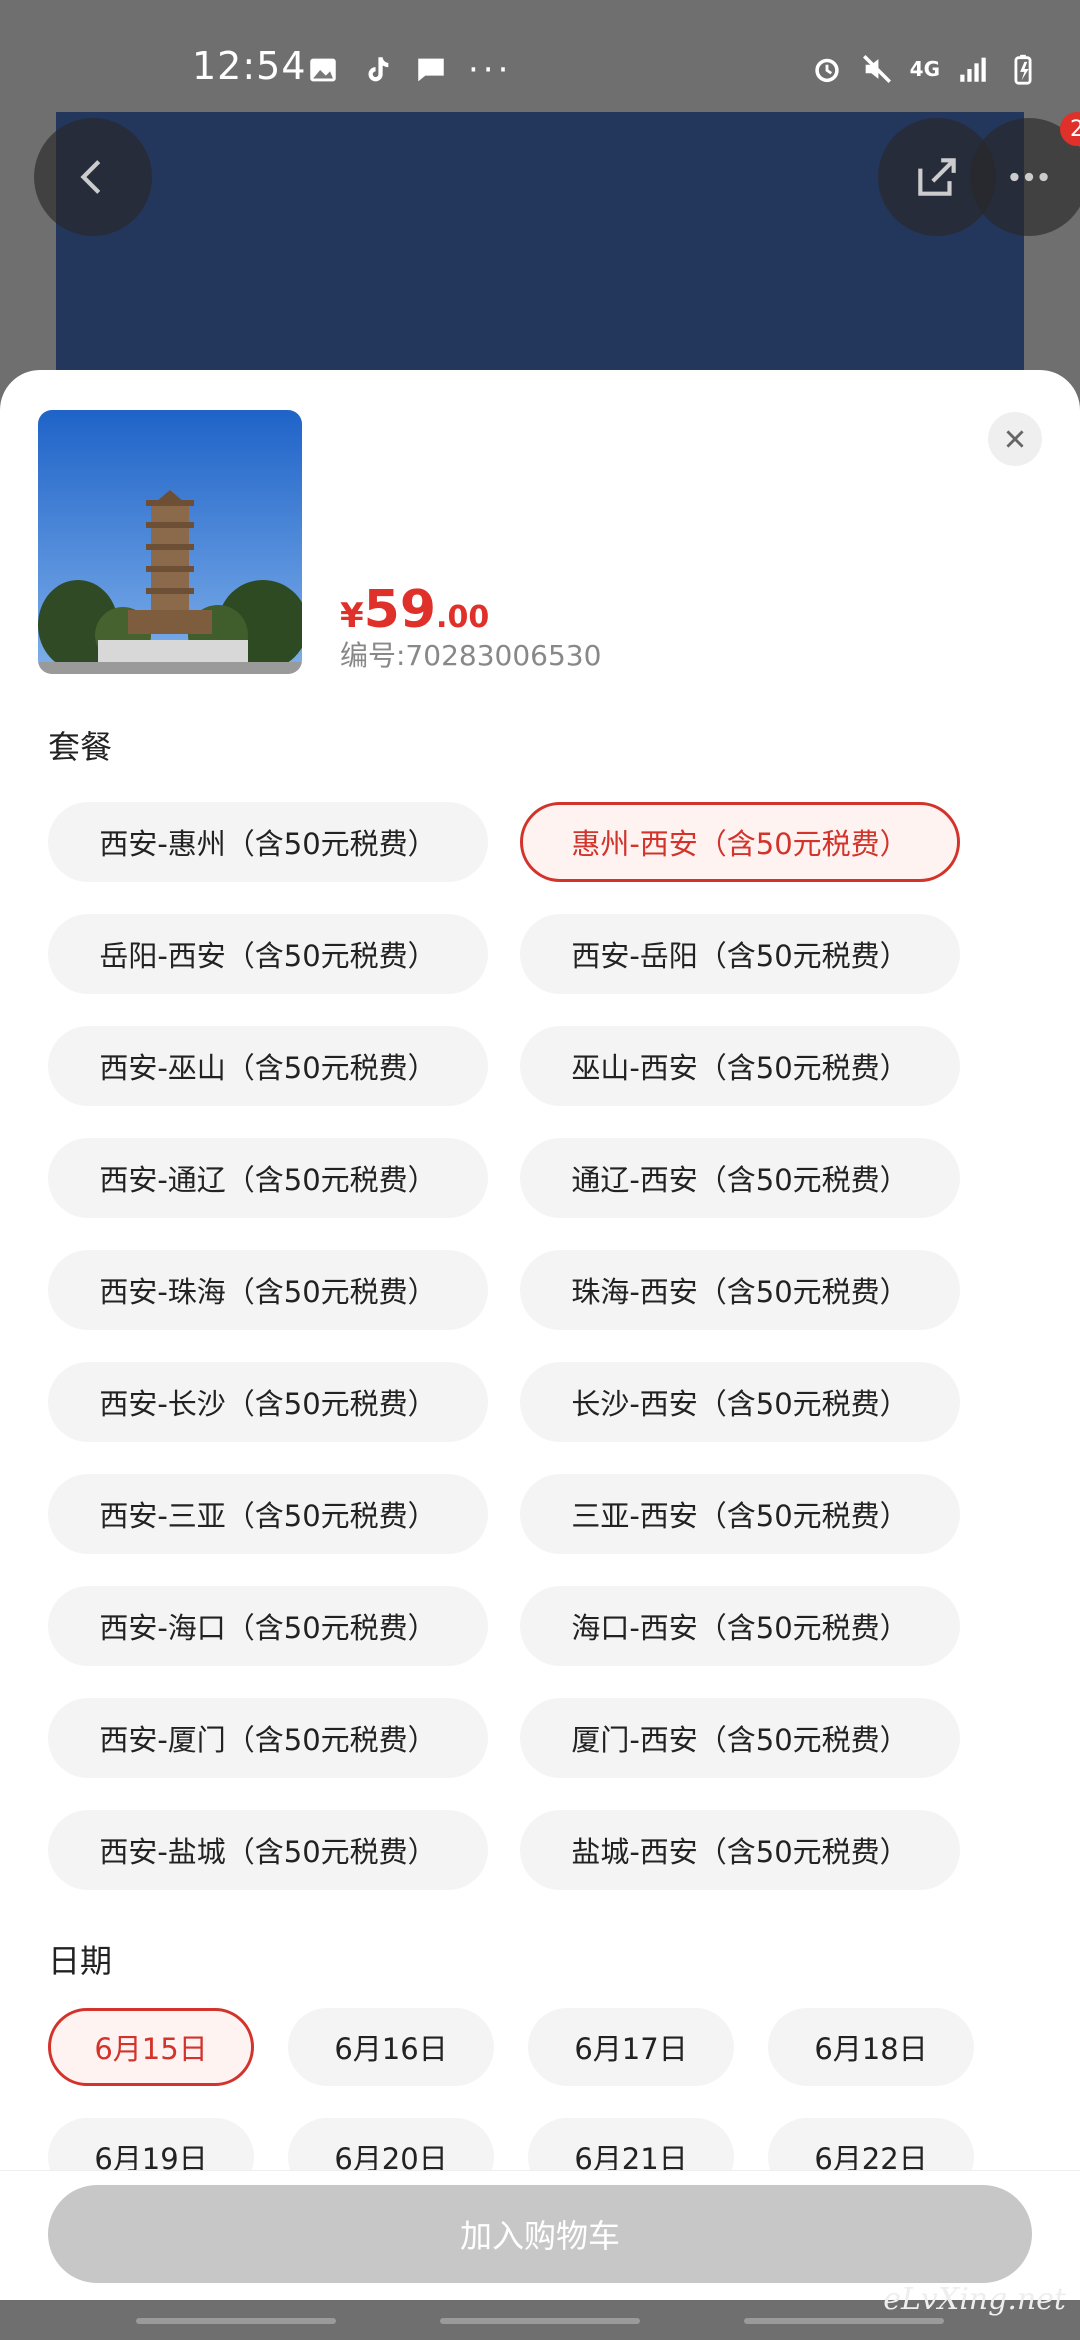  I want to click on date-option: 6月15日, so click(151, 2047).